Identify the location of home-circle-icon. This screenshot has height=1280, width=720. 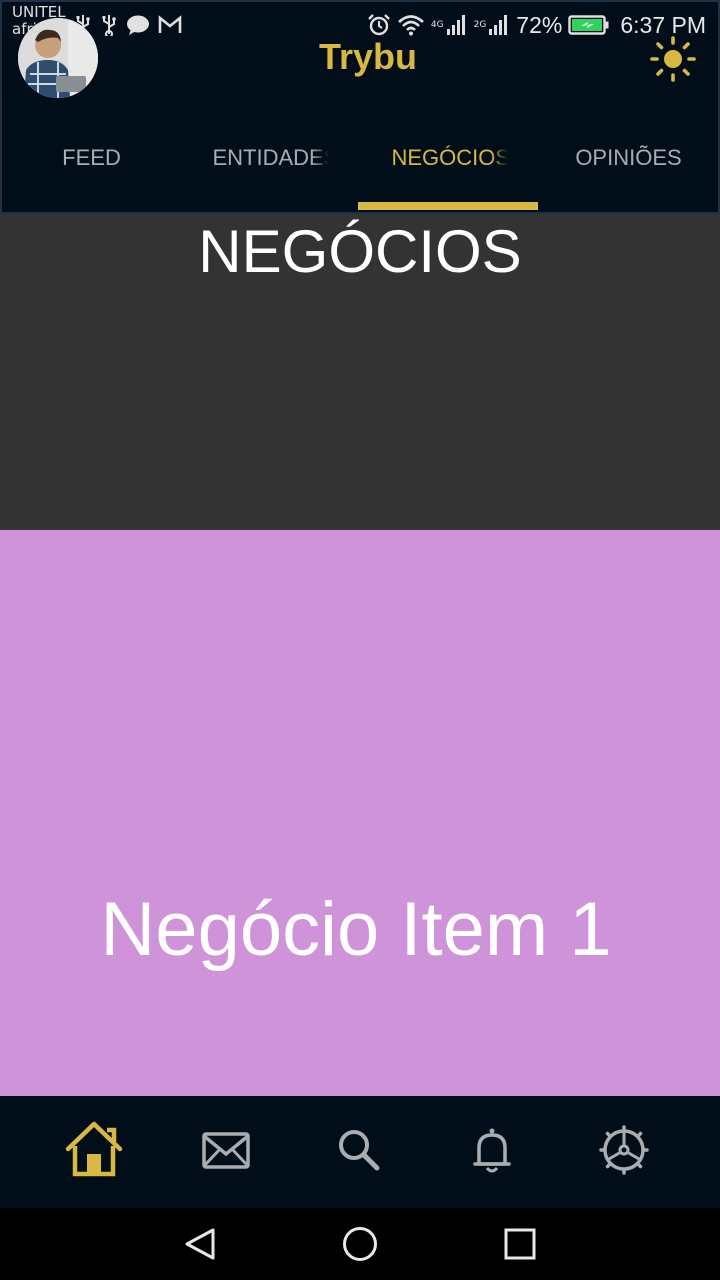
(360, 1247).